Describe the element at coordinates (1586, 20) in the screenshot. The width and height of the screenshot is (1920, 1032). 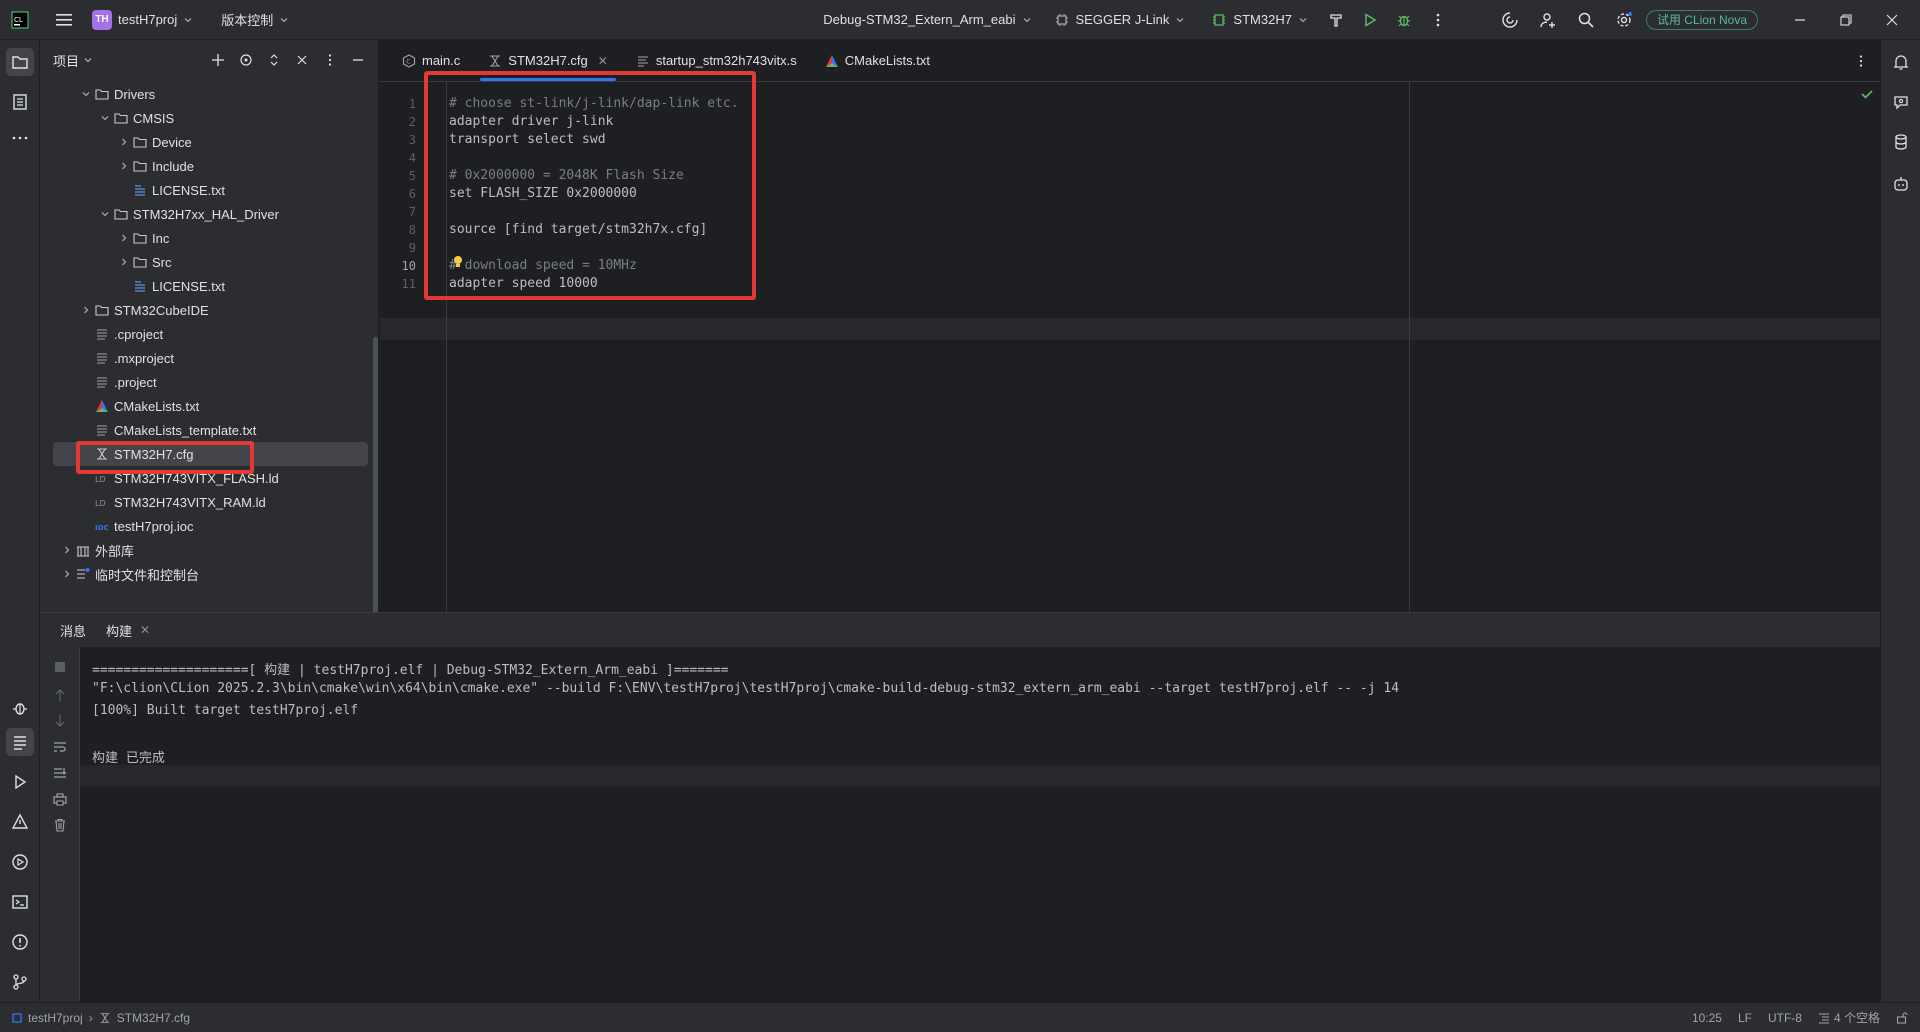
I see `search-icon` at that location.